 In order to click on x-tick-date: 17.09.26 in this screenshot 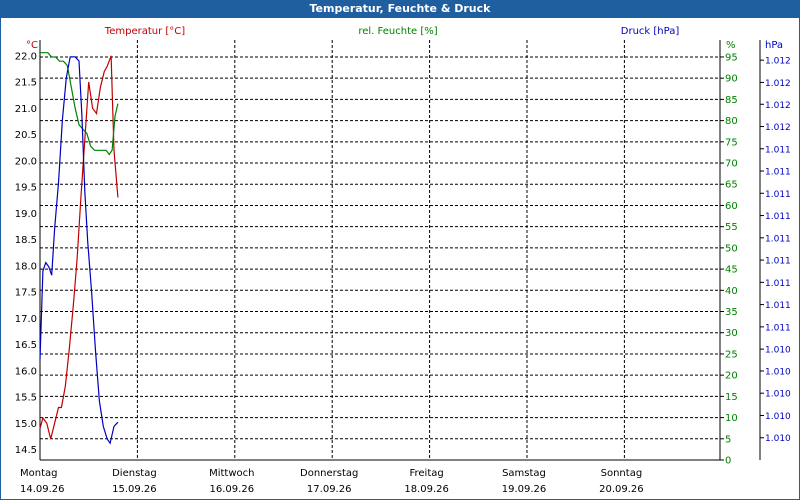, I will do `click(329, 489)`.